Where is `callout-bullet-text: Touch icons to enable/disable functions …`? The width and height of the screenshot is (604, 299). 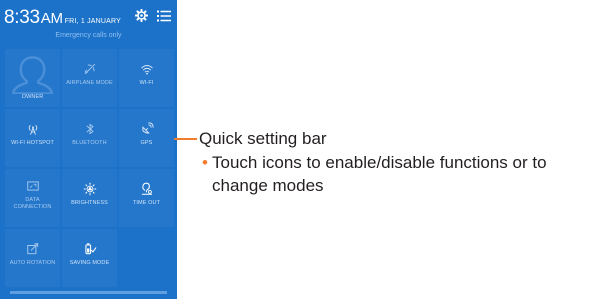
callout-bullet-text: Touch icons to enable/disable functions … is located at coordinates (379, 174).